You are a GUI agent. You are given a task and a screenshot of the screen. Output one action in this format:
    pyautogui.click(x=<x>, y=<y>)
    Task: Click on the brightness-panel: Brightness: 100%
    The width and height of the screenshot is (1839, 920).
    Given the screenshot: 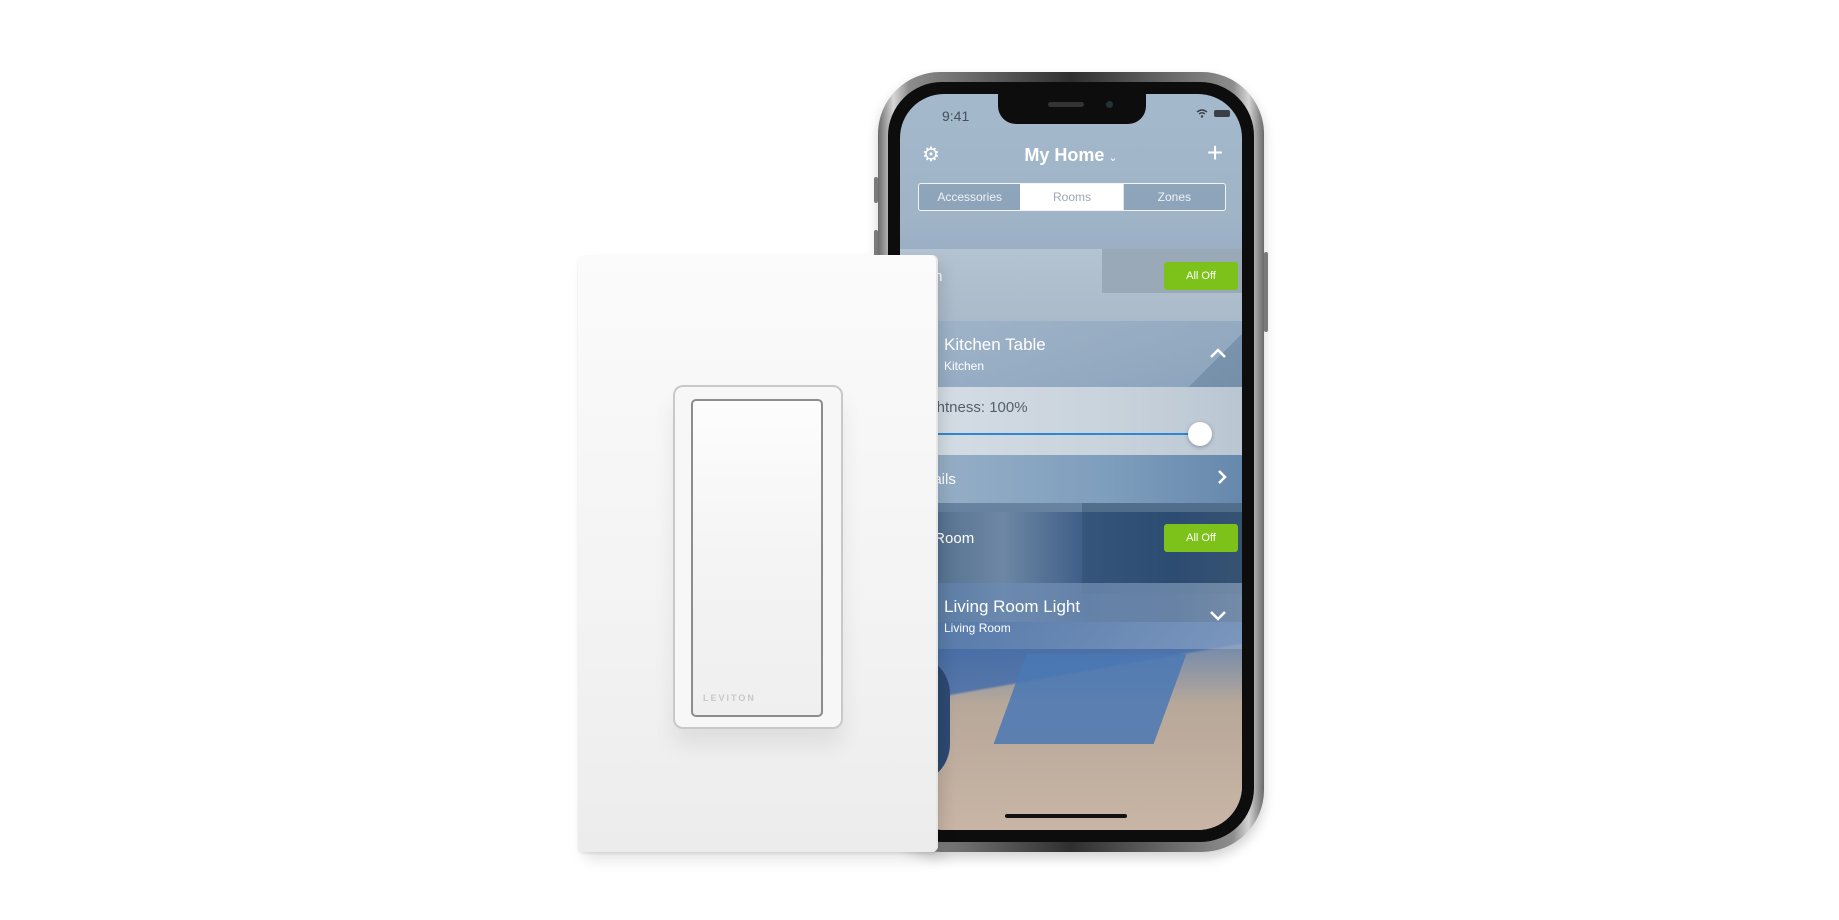 What is the action you would take?
    pyautogui.click(x=1071, y=421)
    